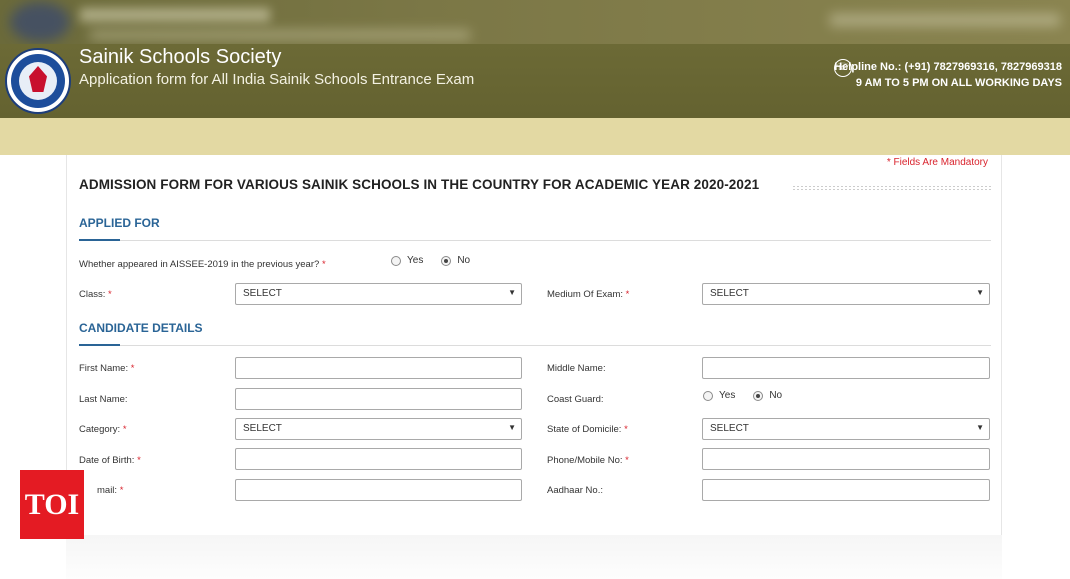 This screenshot has width=1070, height=579. I want to click on aissee-yes-radio, so click(396, 260).